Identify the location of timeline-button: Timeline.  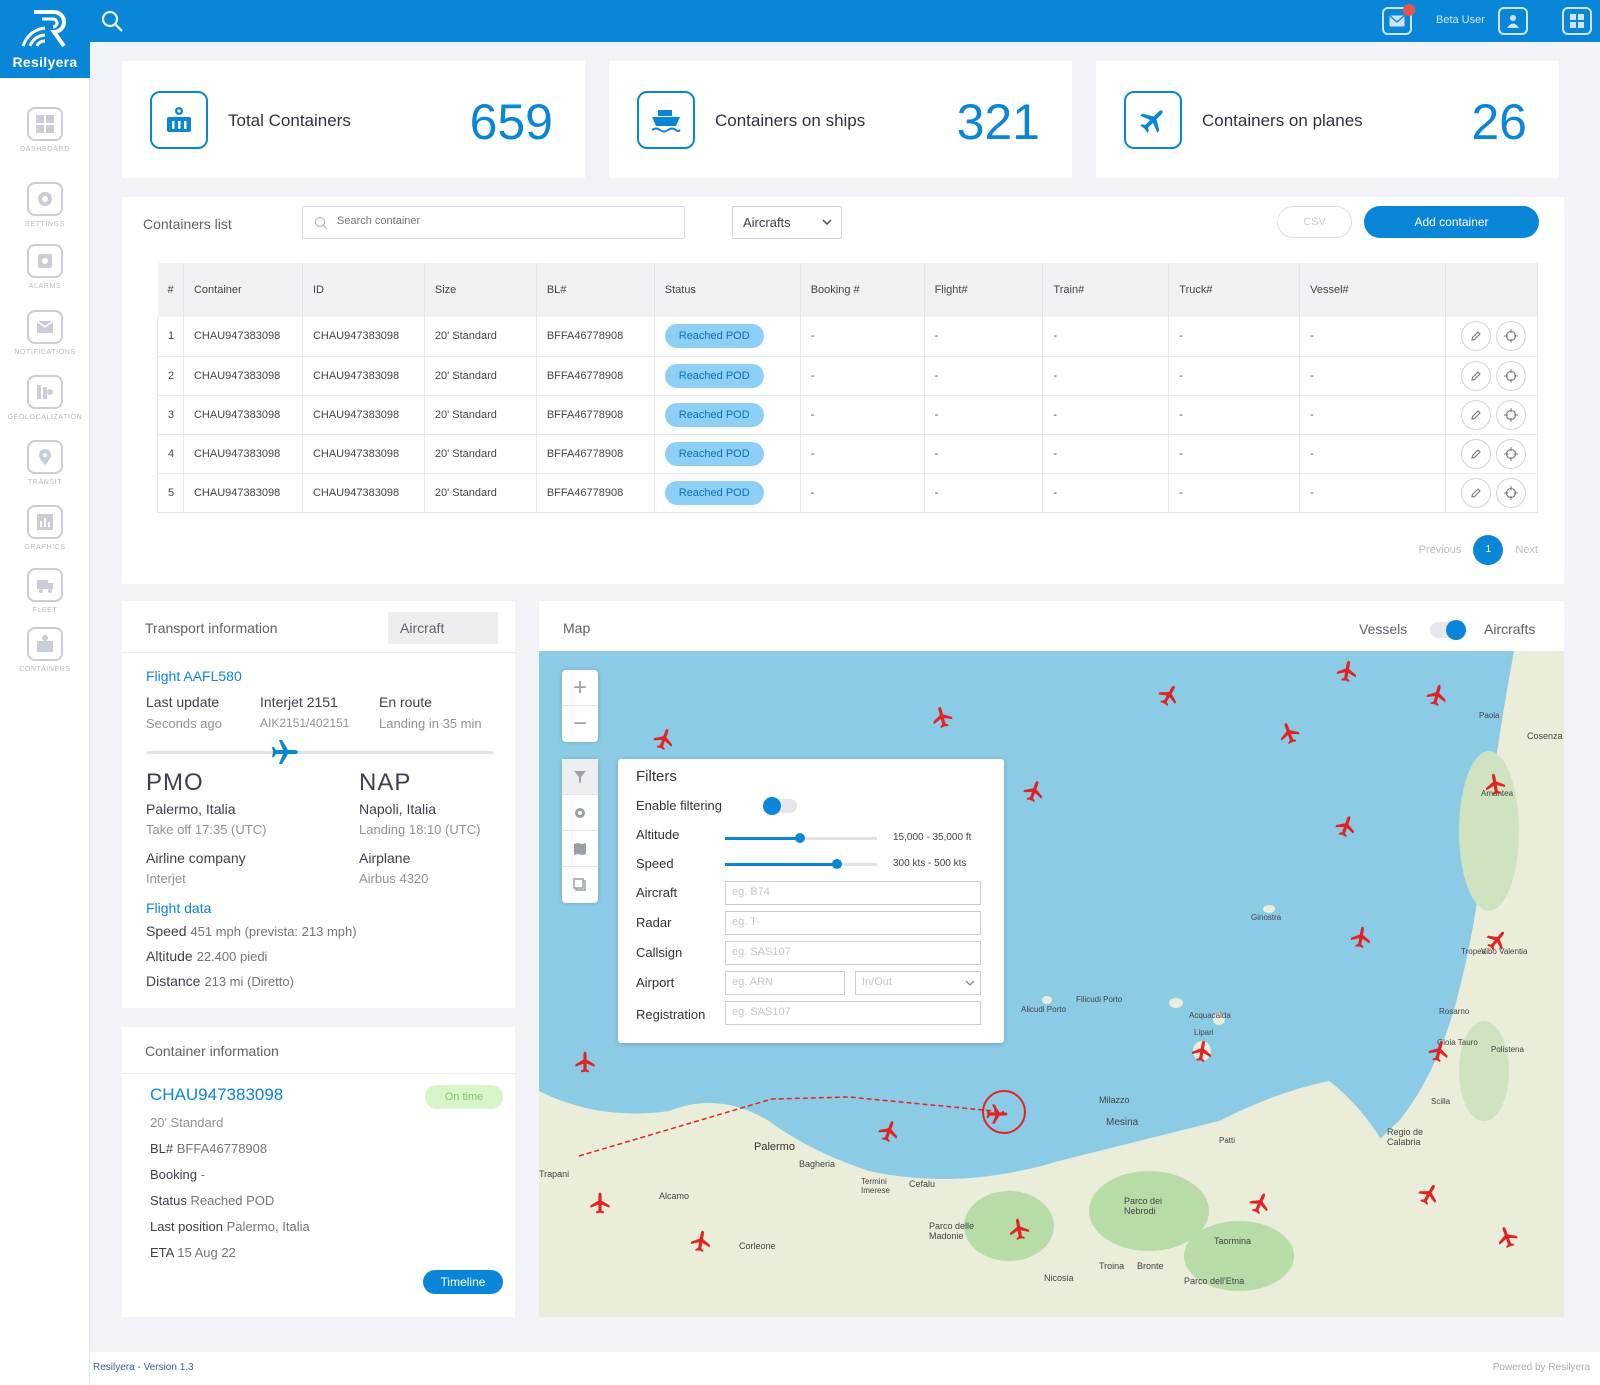
(463, 1282).